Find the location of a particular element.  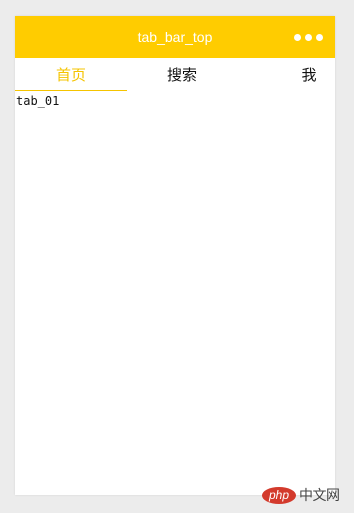

watermark: php 中文网 is located at coordinates (301, 495).